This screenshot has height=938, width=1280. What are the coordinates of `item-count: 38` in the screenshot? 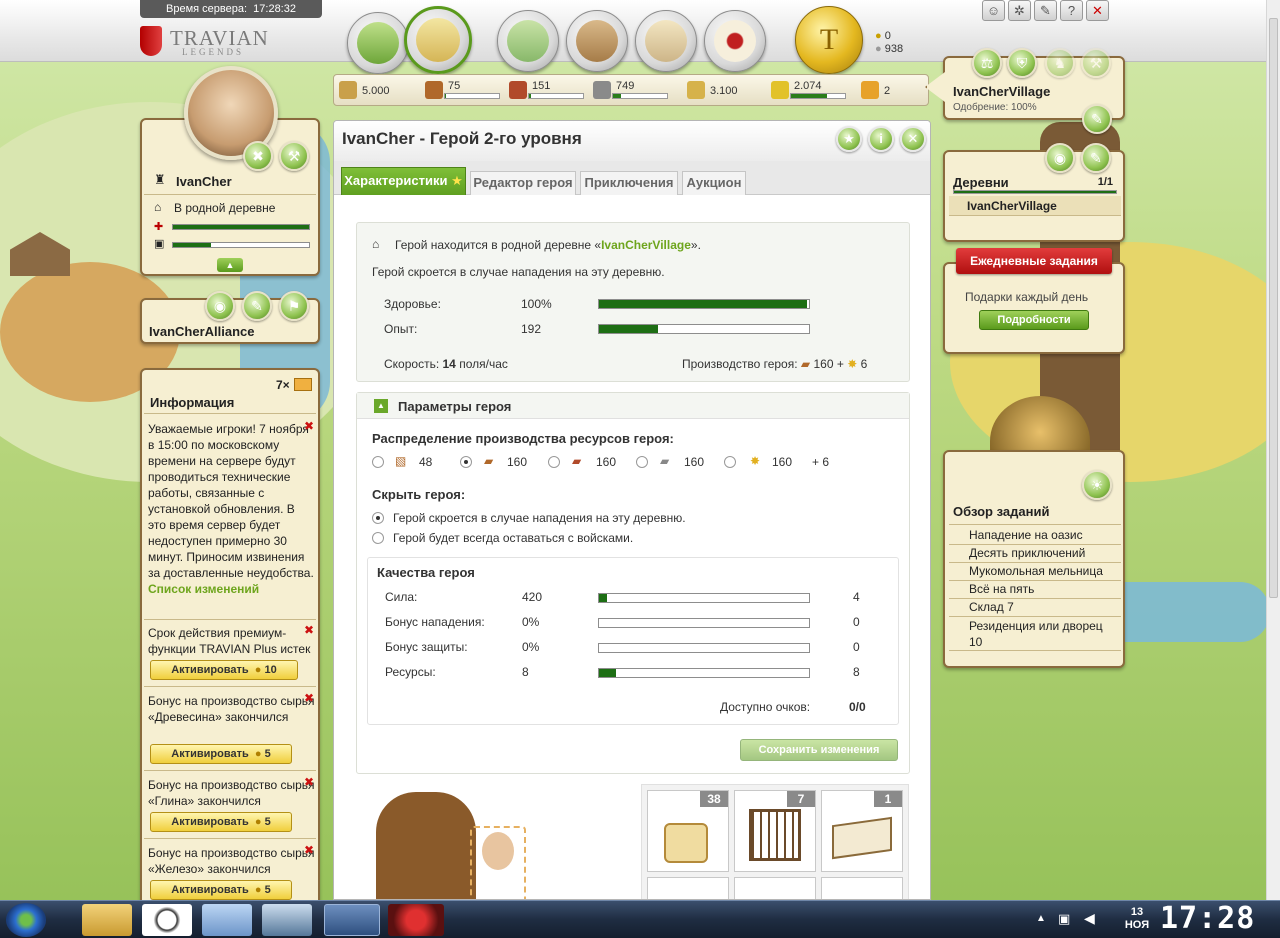 It's located at (714, 799).